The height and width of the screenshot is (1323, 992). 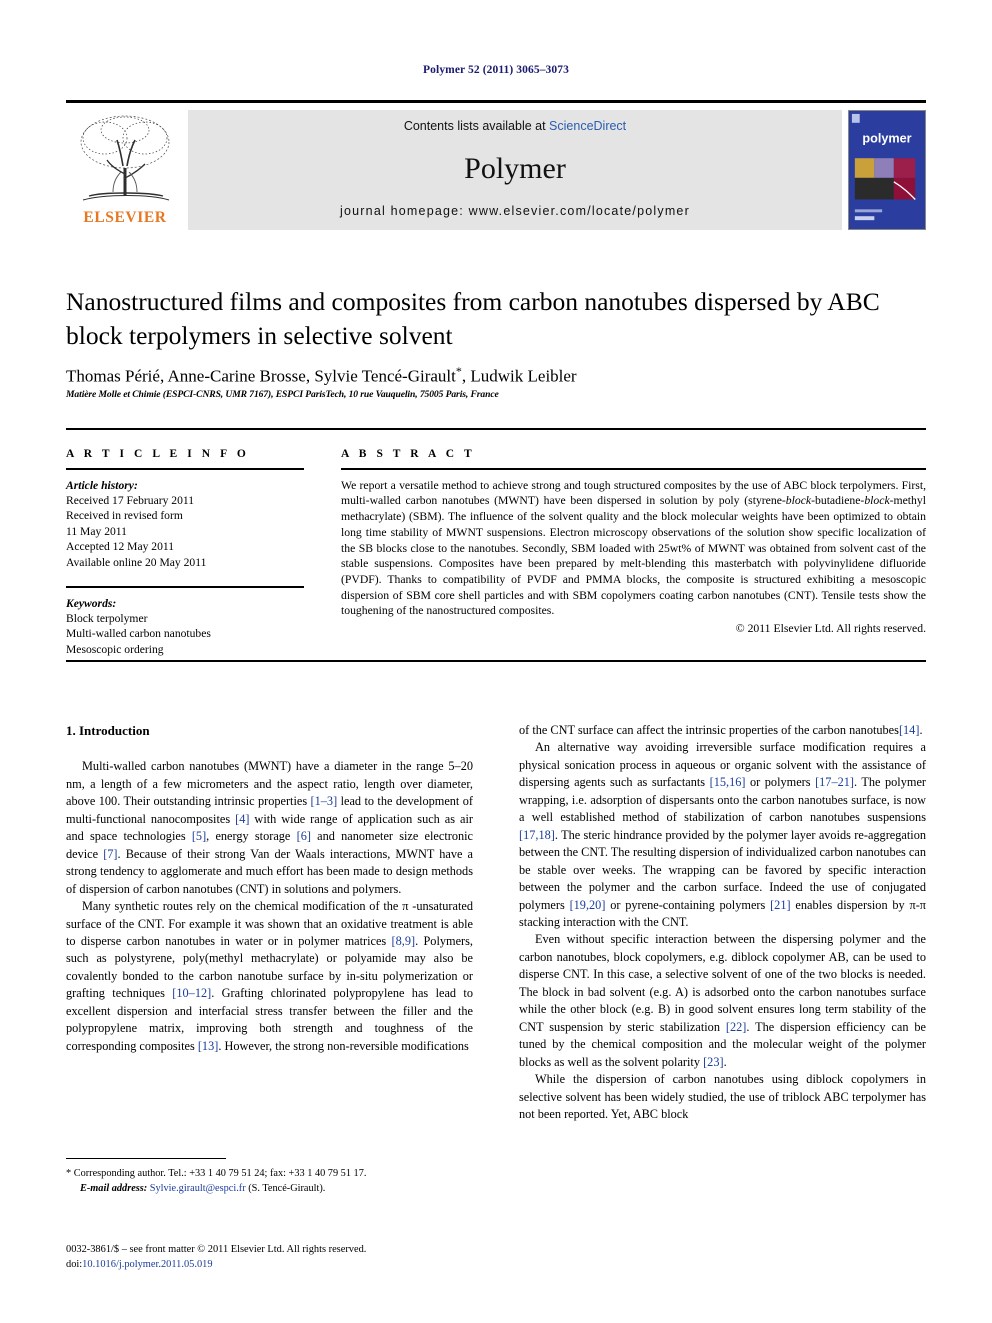 What do you see at coordinates (276, 1265) in the screenshot?
I see `doi-line: doi:10.1016/j.polymer.2011.05.019` at bounding box center [276, 1265].